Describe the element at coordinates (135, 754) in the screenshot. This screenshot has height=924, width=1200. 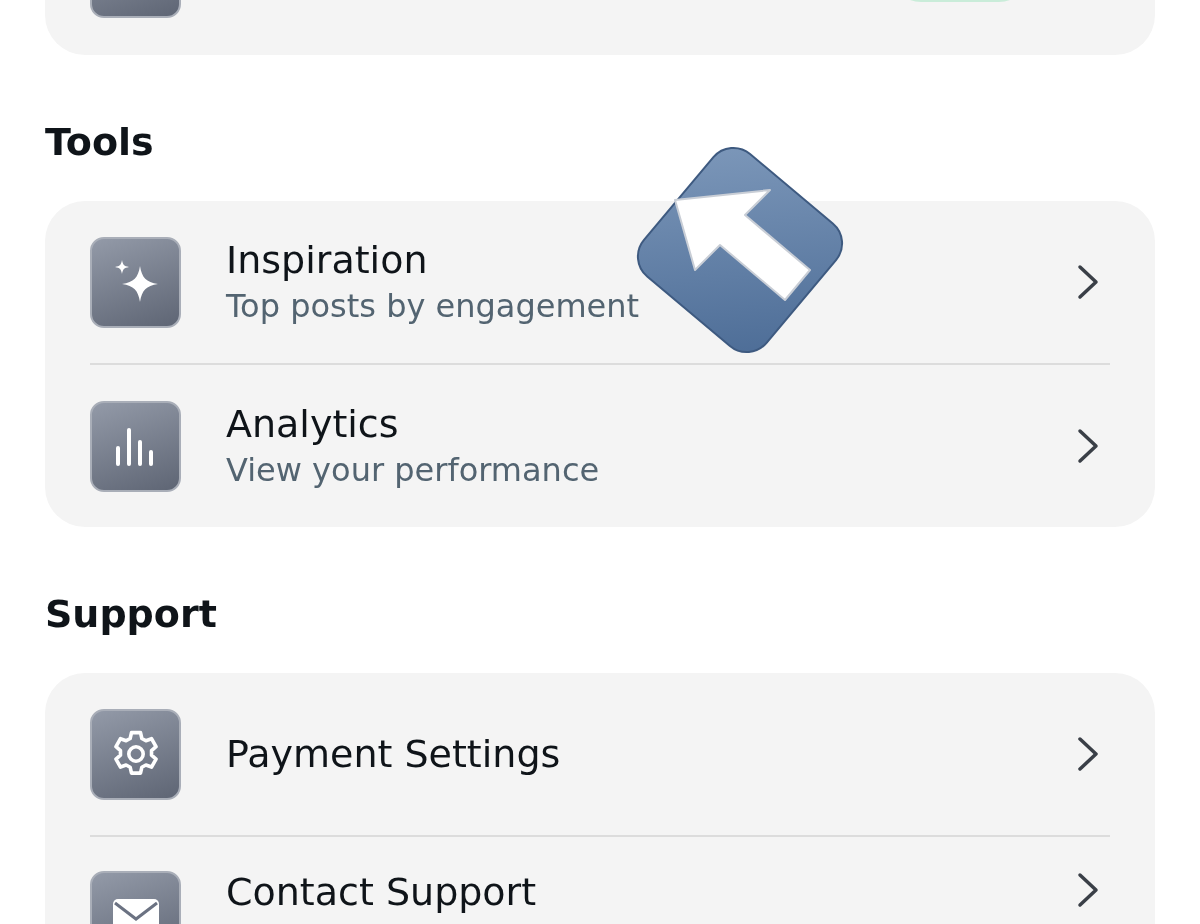
I see `settings-icon` at that location.